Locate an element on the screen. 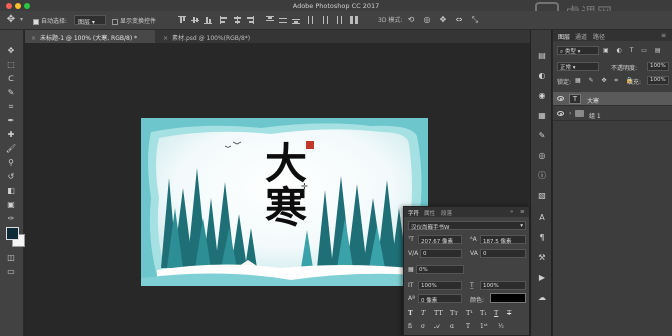 The width and height of the screenshot is (672, 336). tab-document-2: × 素材.psd @ 100%(RGB/8*) is located at coordinates (216, 36).